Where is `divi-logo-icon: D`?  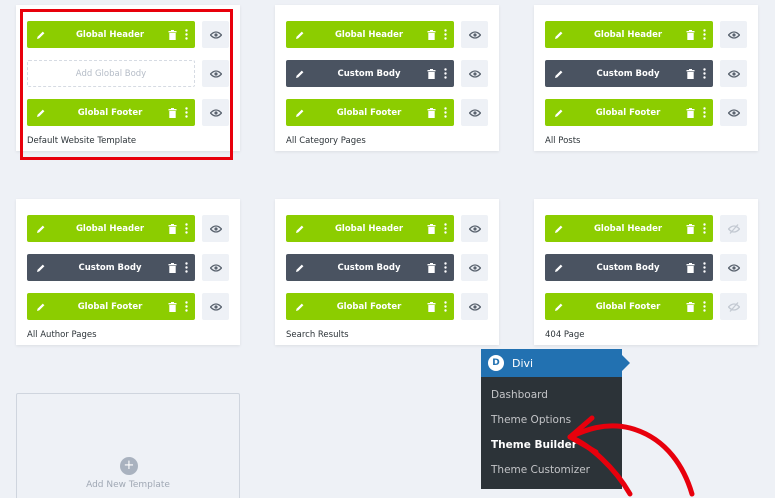 divi-logo-icon: D is located at coordinates (496, 363).